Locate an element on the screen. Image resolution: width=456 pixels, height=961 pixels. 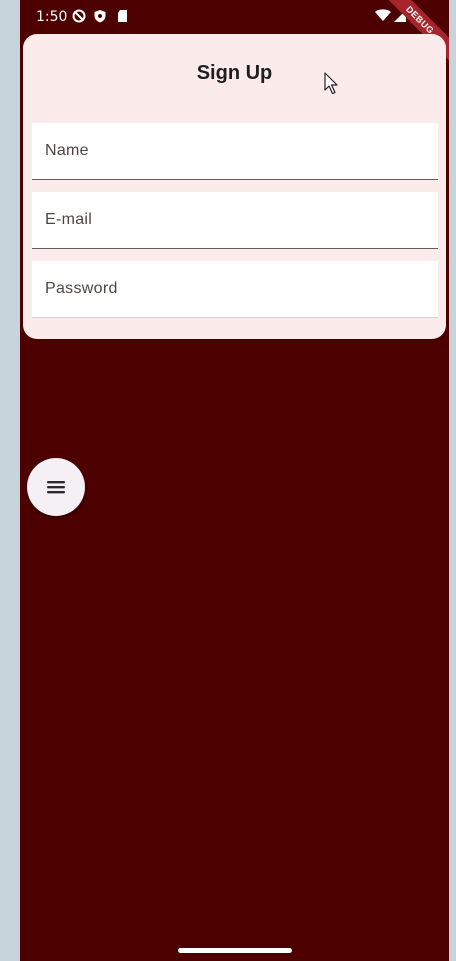
email-field-label: E-mail is located at coordinates (69, 219).